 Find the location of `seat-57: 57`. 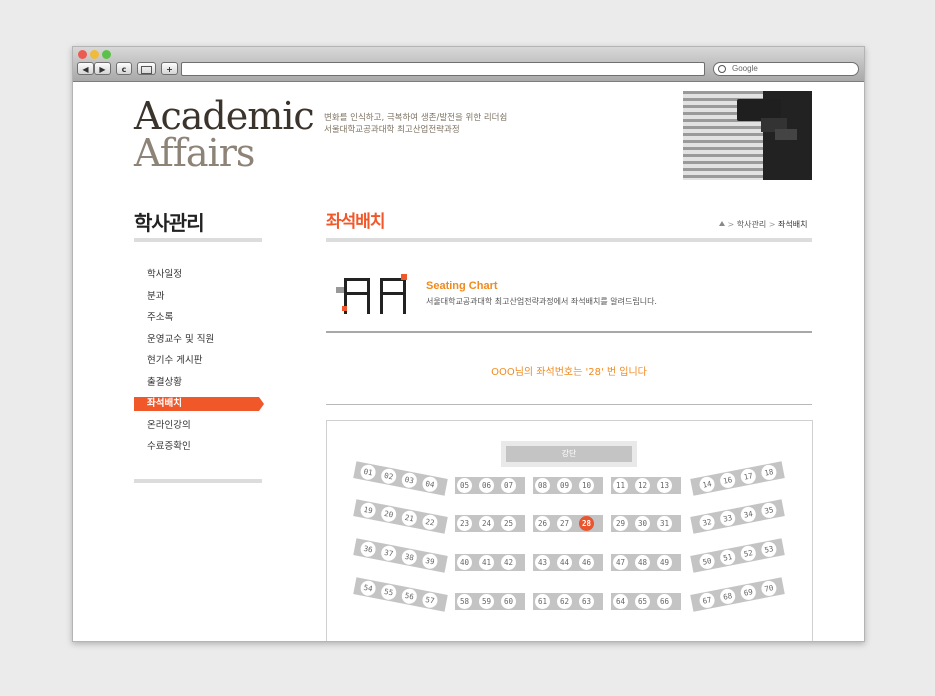

seat-57: 57 is located at coordinates (430, 600).